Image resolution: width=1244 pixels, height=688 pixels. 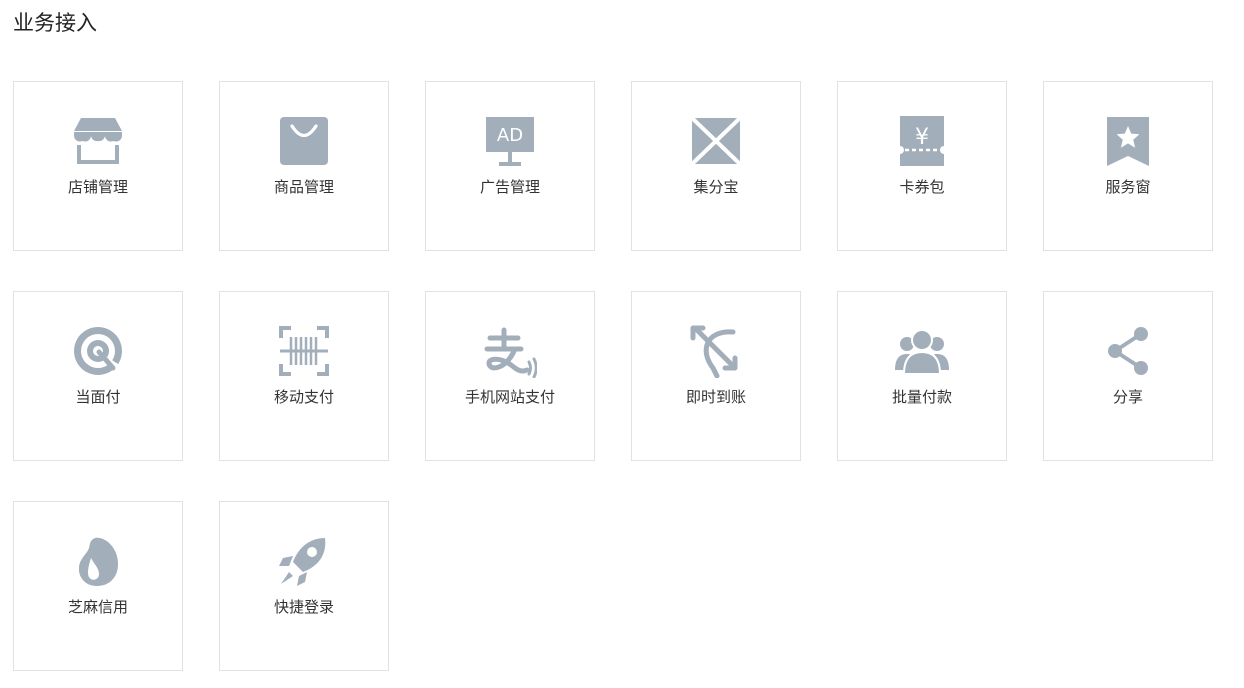 I want to click on ad-display-icon: AD, so click(x=510, y=141).